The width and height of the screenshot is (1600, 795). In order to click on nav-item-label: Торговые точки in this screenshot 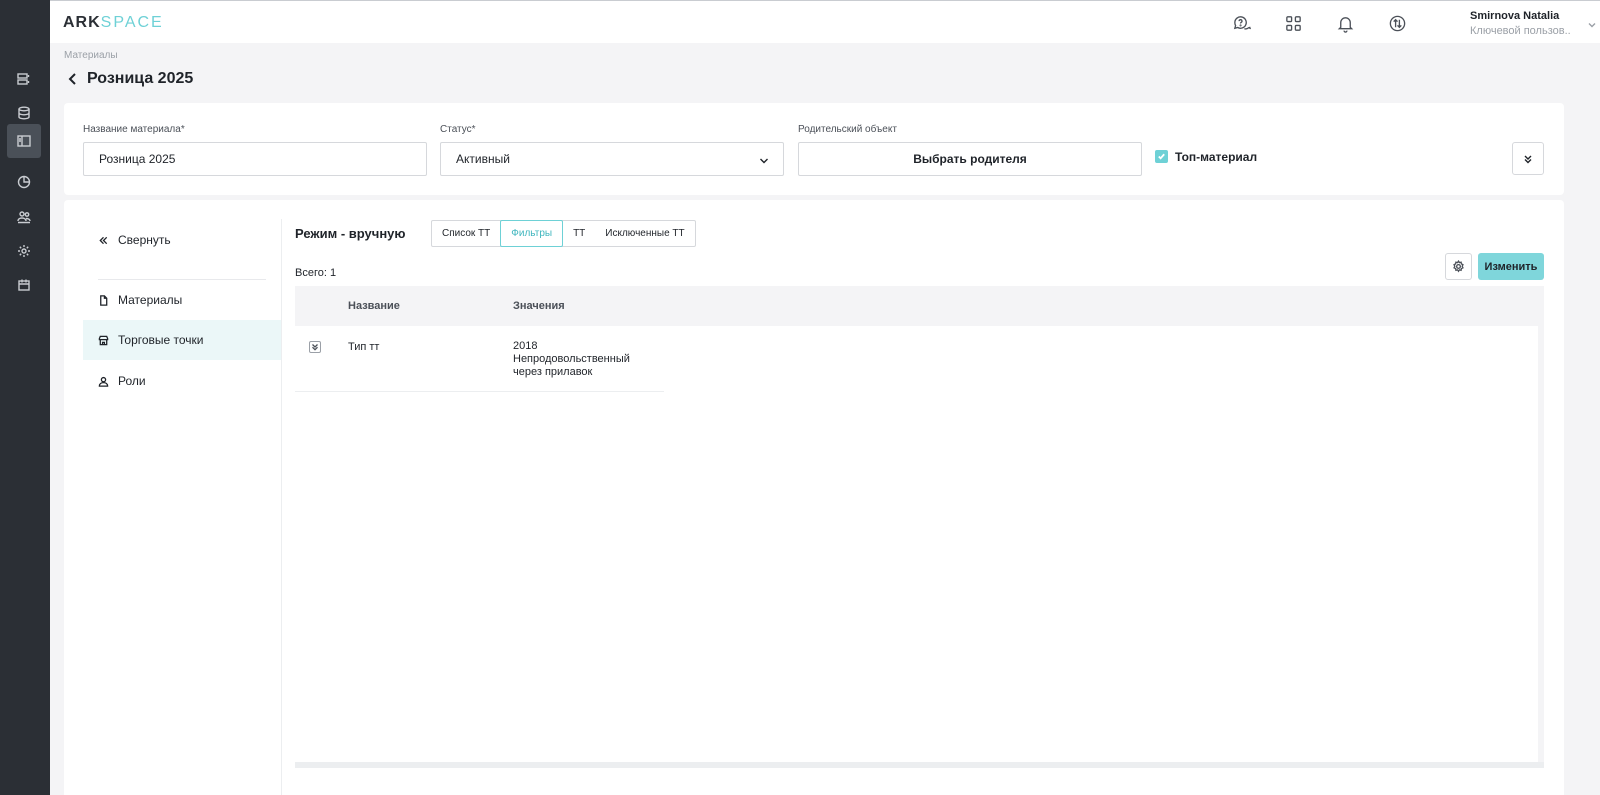, I will do `click(161, 340)`.